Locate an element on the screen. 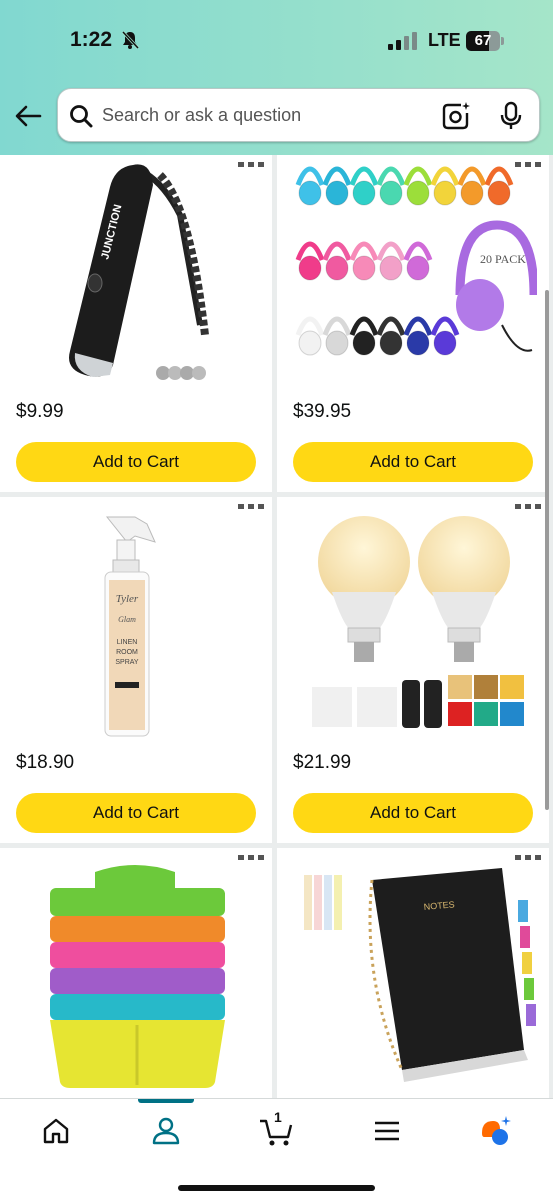 The height and width of the screenshot is (1200, 553). caddy-image is located at coordinates (137, 975).